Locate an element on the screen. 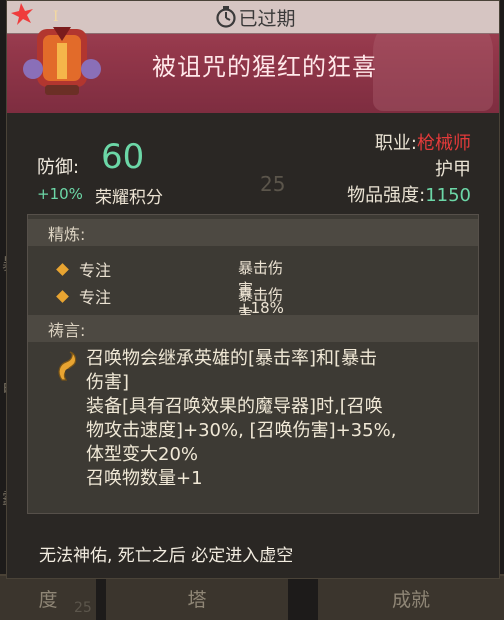 The width and height of the screenshot is (504, 620). prayer-line: 物攻击速度]+30%, [召唤伤害]+35%, is located at coordinates (241, 430).